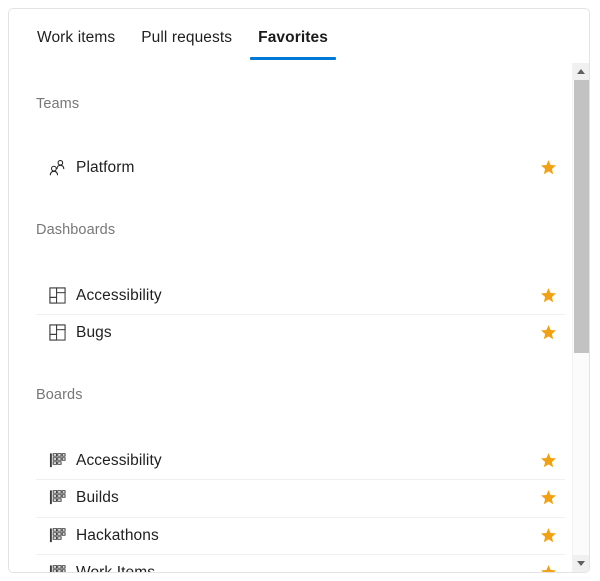 Image resolution: width=600 pixels, height=581 pixels. I want to click on tab-pull-requests: Pull requests, so click(186, 28).